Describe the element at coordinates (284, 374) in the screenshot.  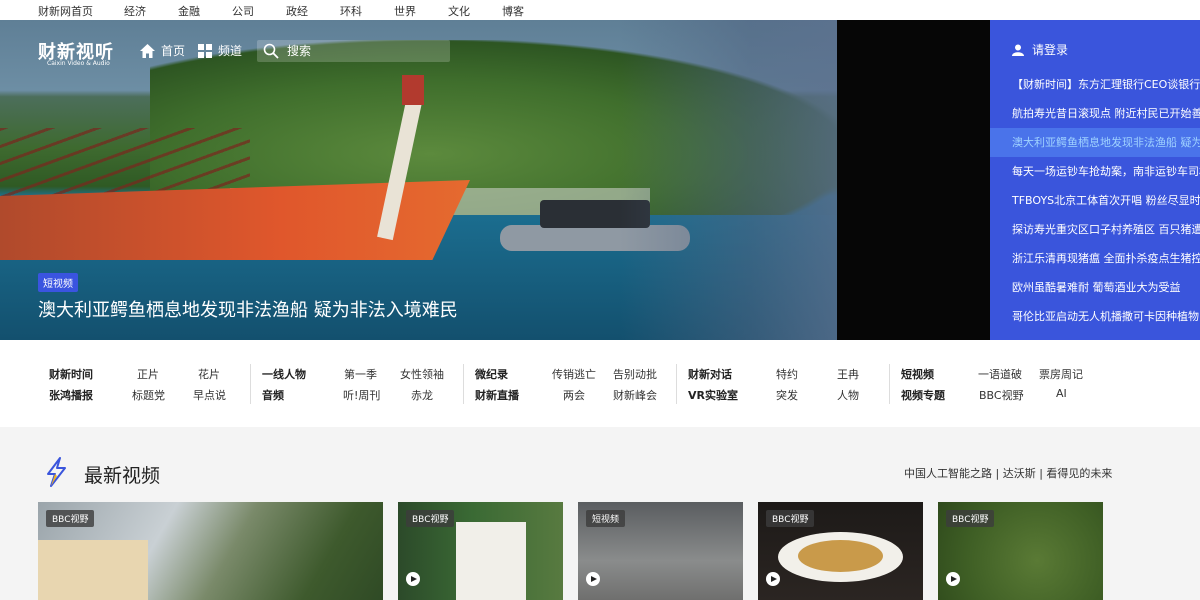
I see `cat-yixian: 一线人物` at that location.